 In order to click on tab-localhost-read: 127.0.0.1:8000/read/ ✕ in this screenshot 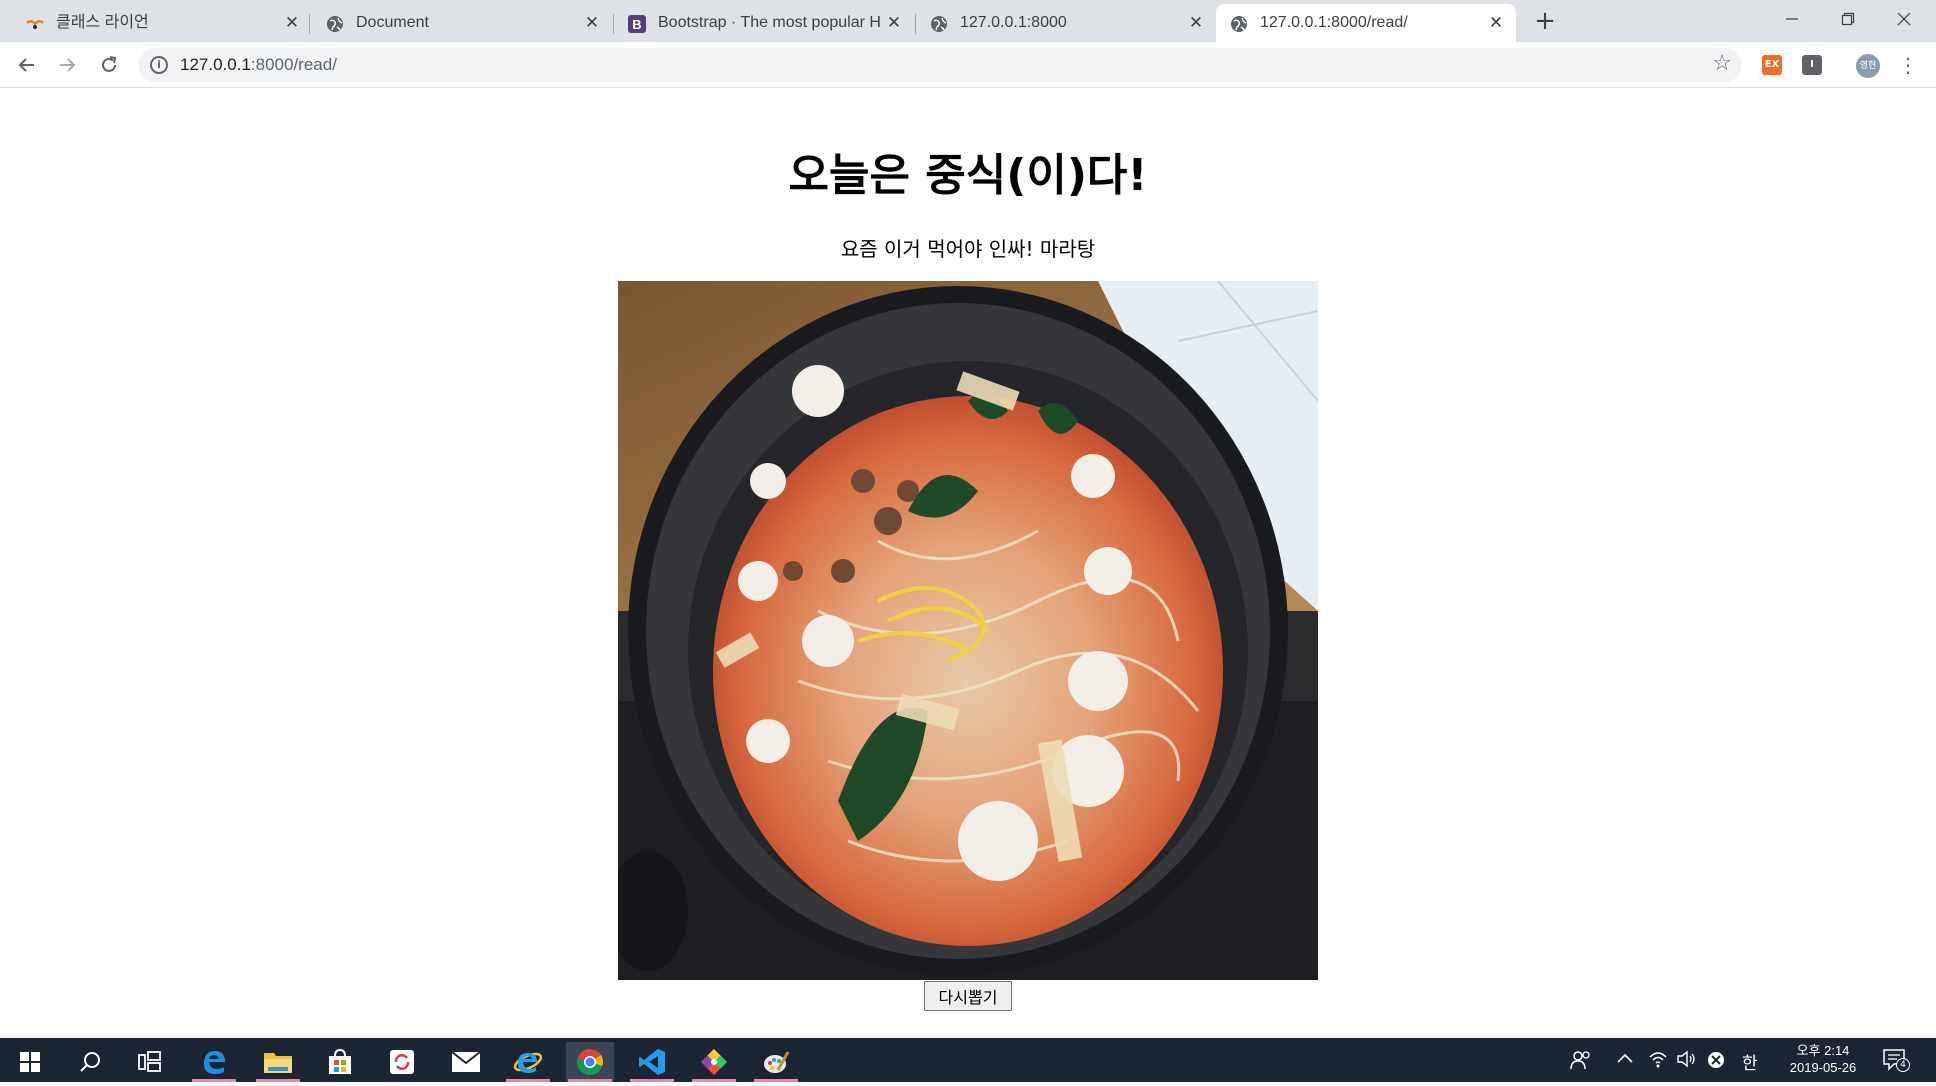, I will do `click(1366, 23)`.